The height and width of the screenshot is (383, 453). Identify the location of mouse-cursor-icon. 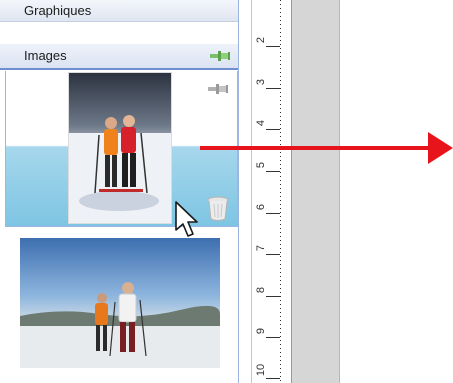
(186, 219).